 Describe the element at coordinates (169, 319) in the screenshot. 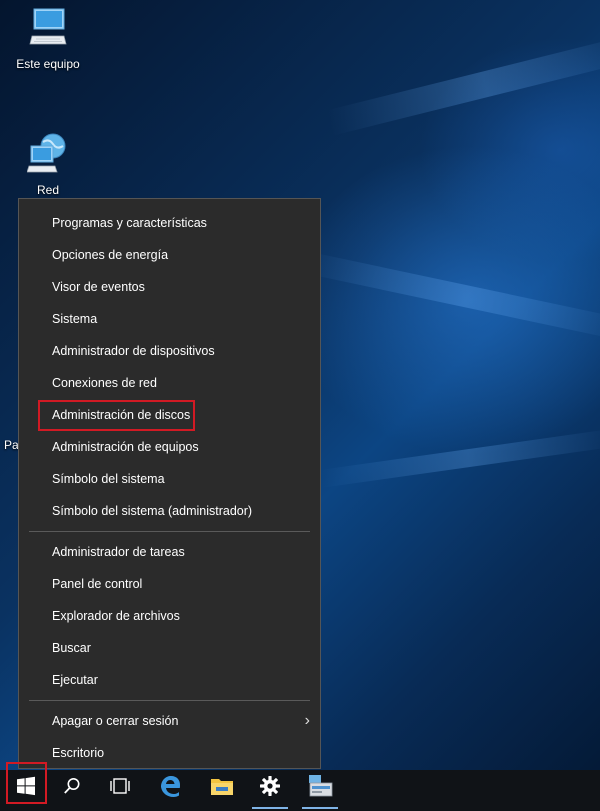

I see `menu-item-sistema: Sistema` at that location.